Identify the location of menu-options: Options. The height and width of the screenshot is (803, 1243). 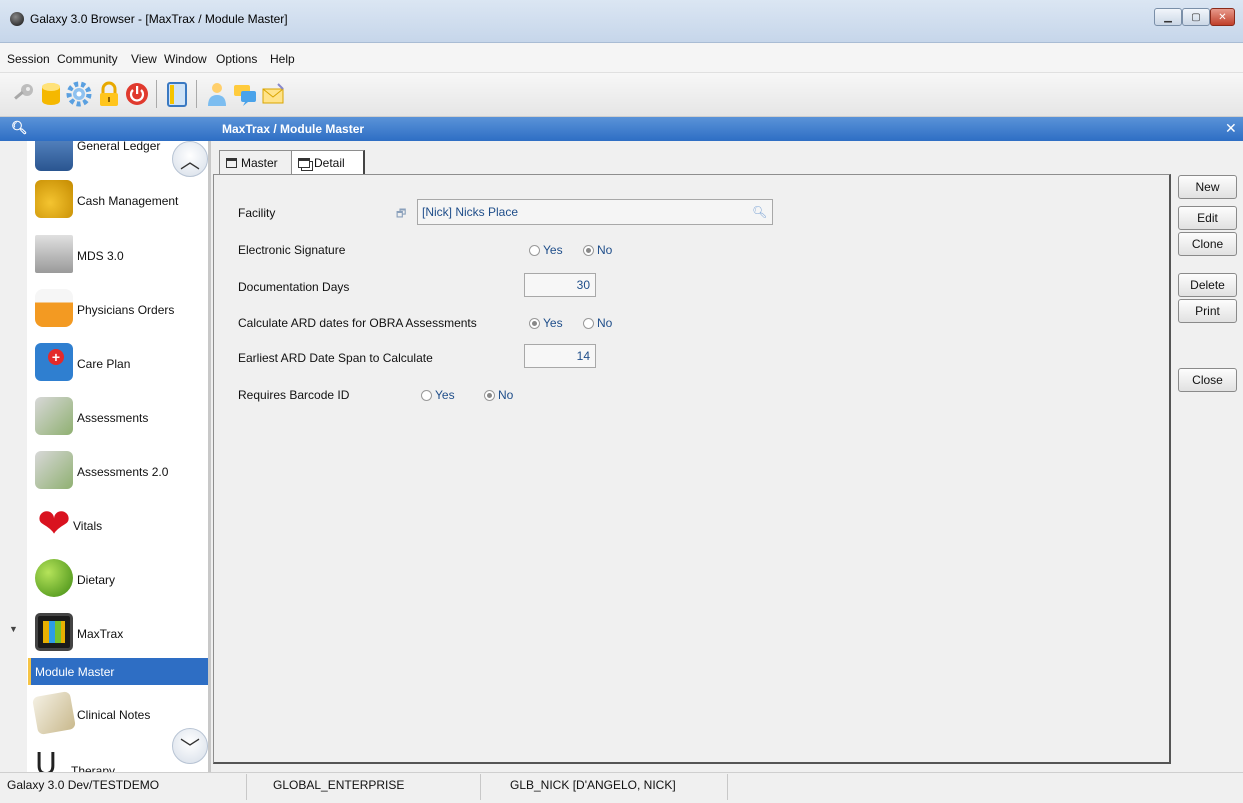
(236, 59).